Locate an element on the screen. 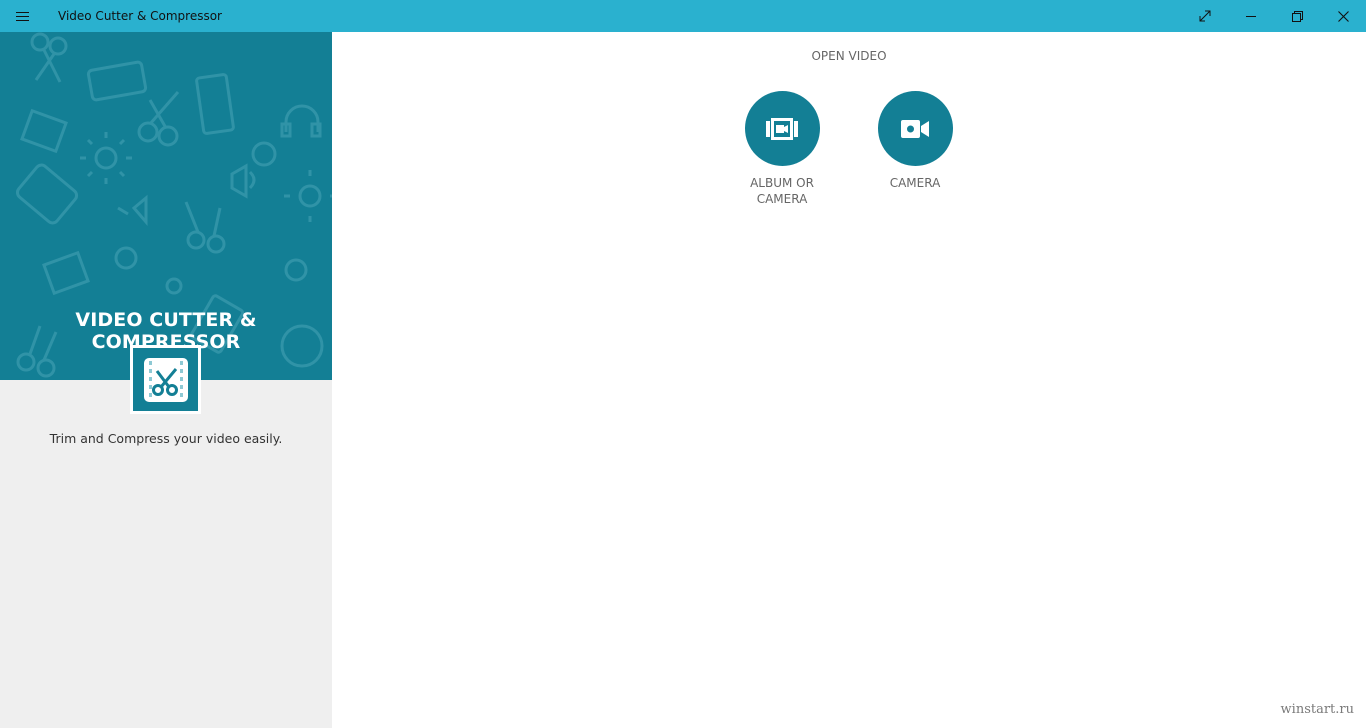 Image resolution: width=1366 pixels, height=728 pixels. expand-icon is located at coordinates (1205, 16).